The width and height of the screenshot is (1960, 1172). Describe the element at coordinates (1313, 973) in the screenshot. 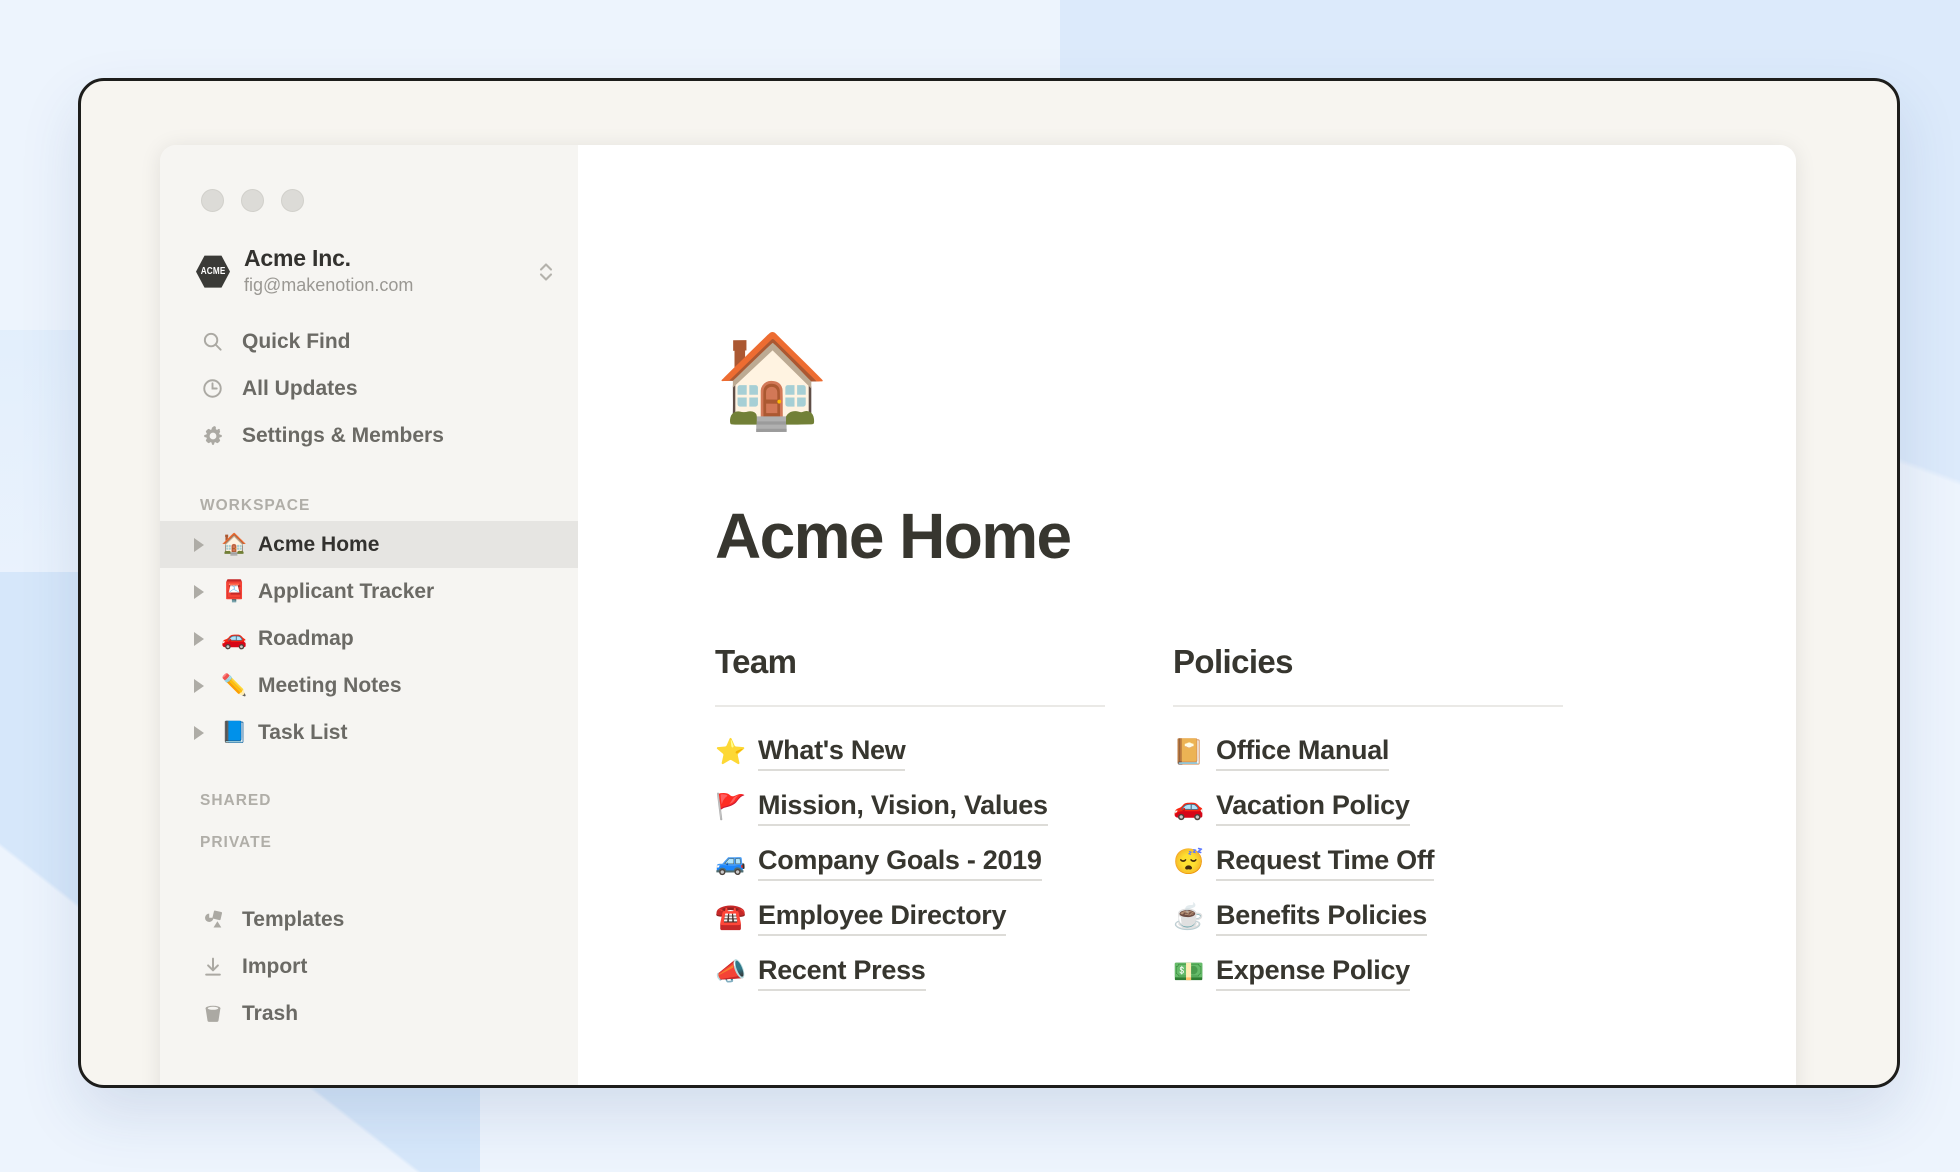

I see `page-link-label: Expense Policy` at that location.